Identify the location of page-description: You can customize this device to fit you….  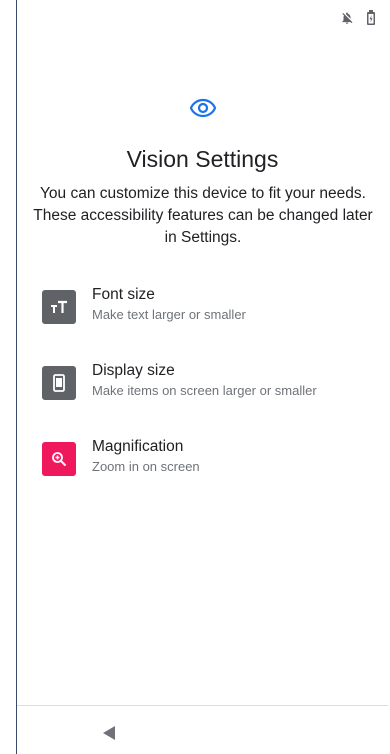
(203, 215).